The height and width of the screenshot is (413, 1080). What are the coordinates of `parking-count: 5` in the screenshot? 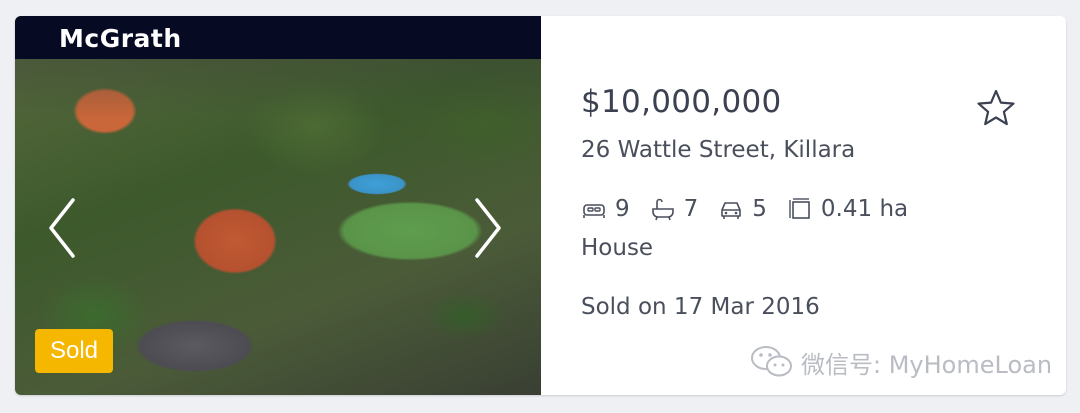 It's located at (759, 209).